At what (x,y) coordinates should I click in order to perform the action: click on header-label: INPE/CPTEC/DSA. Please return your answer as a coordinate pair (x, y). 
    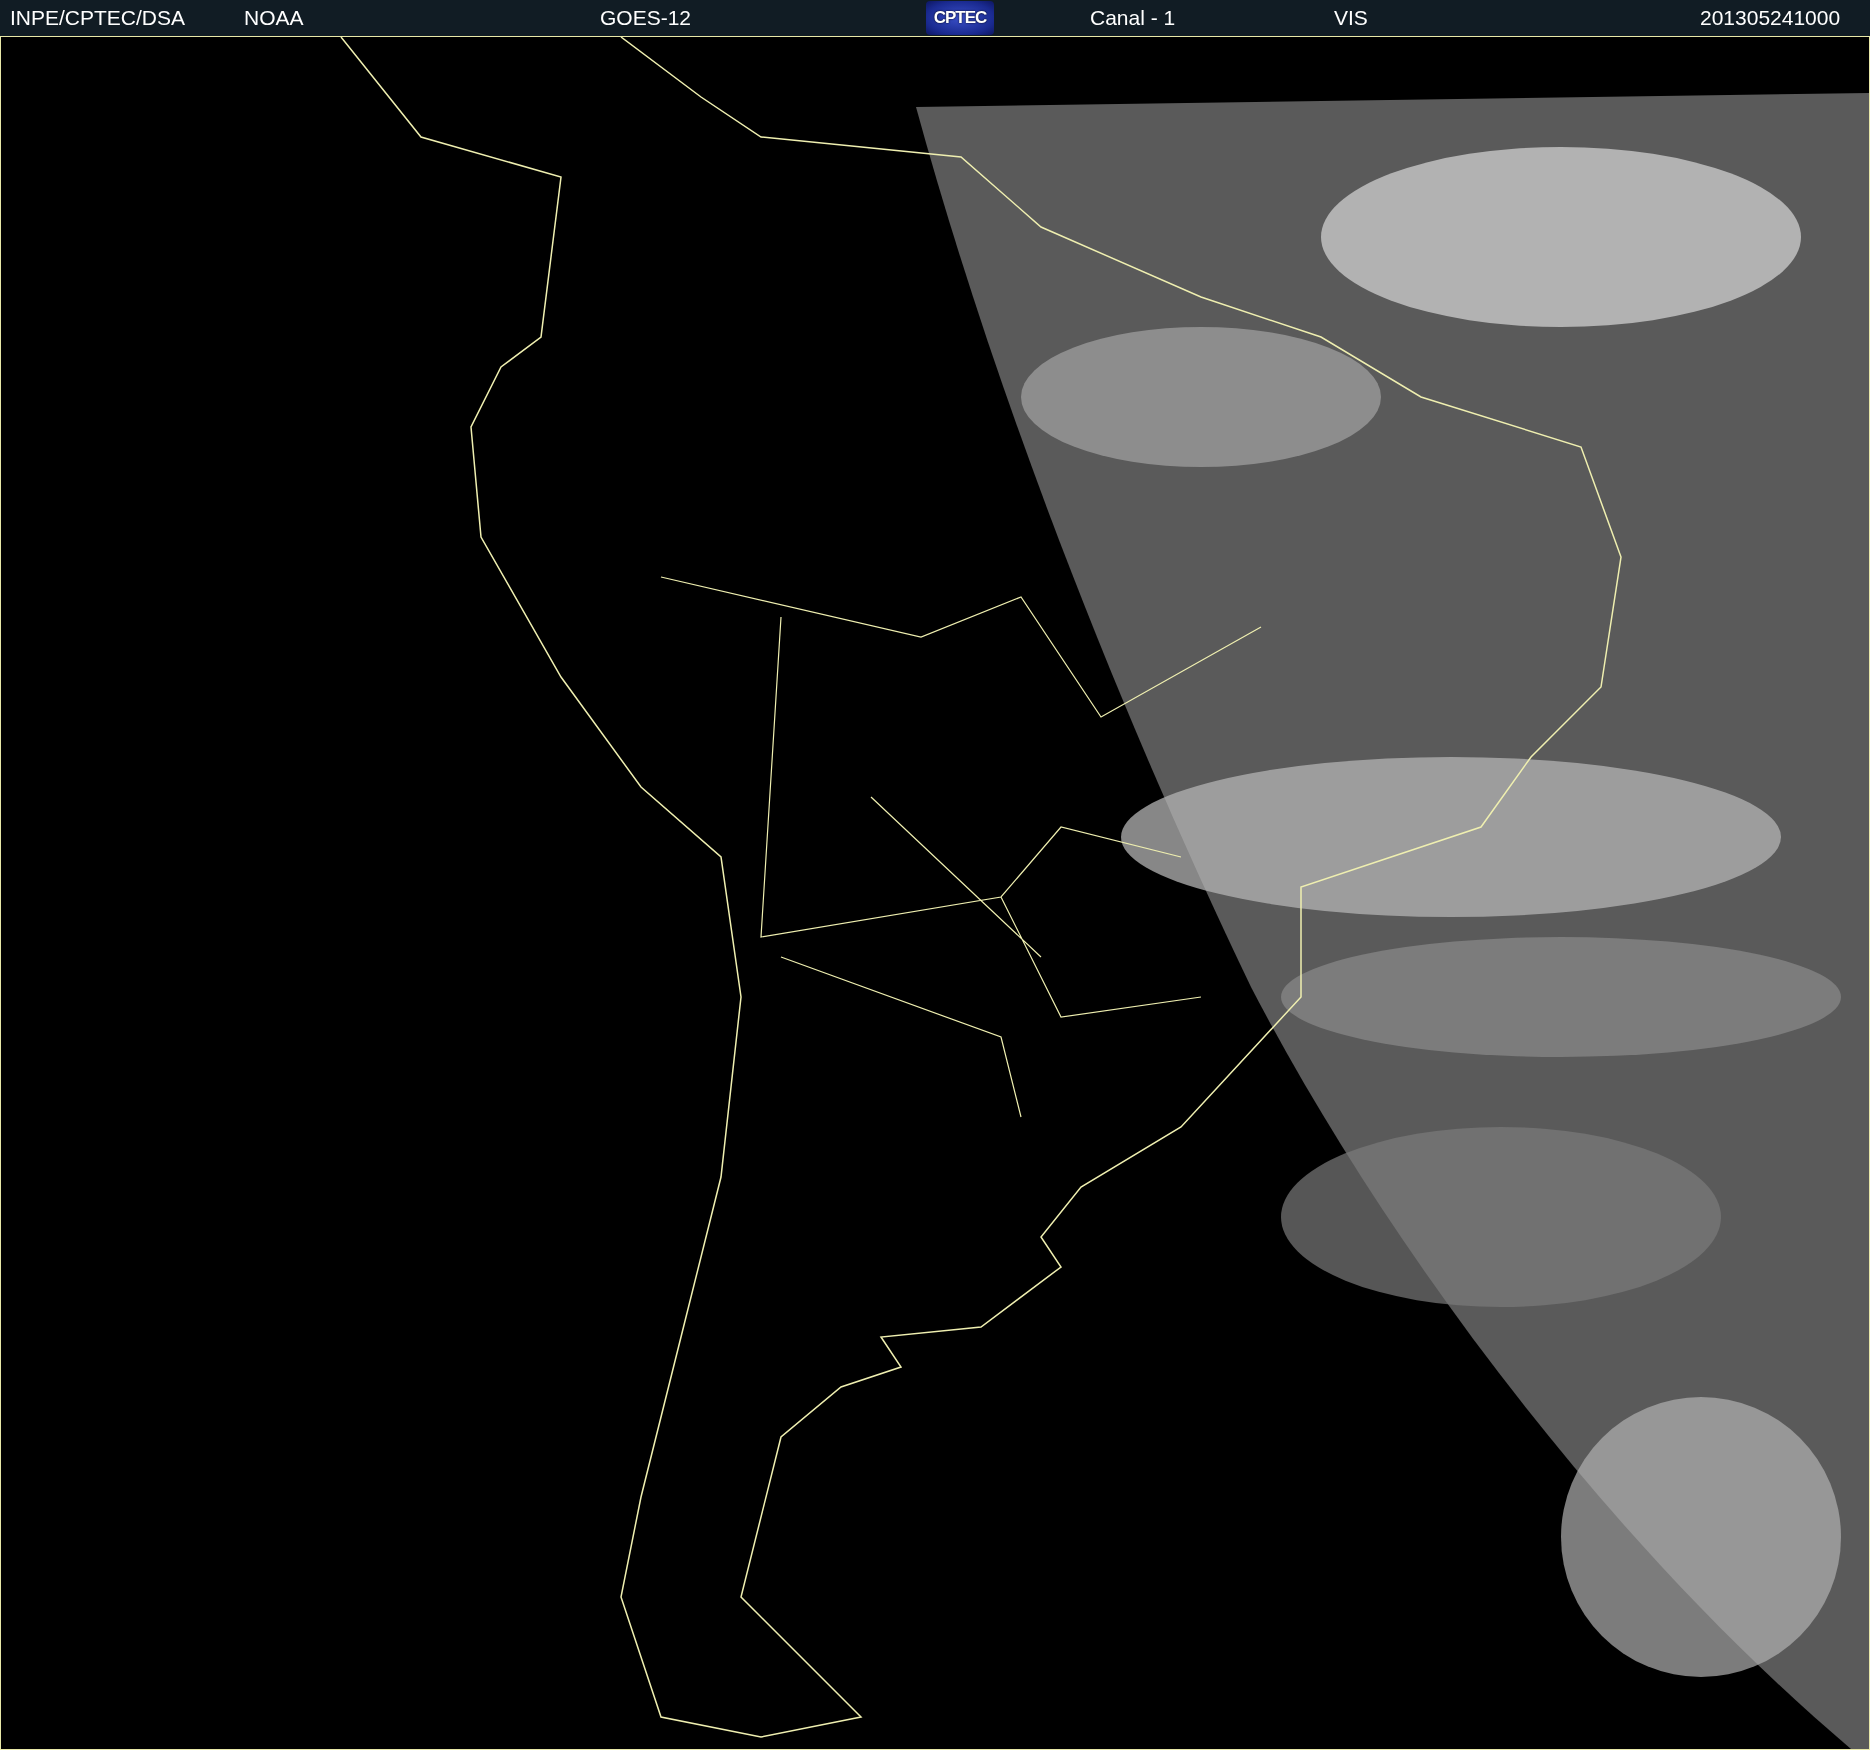
    Looking at the image, I should click on (98, 18).